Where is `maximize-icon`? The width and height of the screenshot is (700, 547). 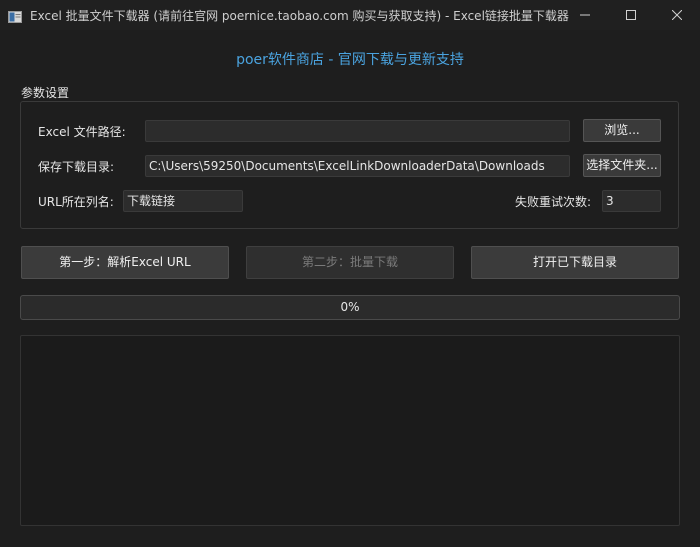 maximize-icon is located at coordinates (631, 15).